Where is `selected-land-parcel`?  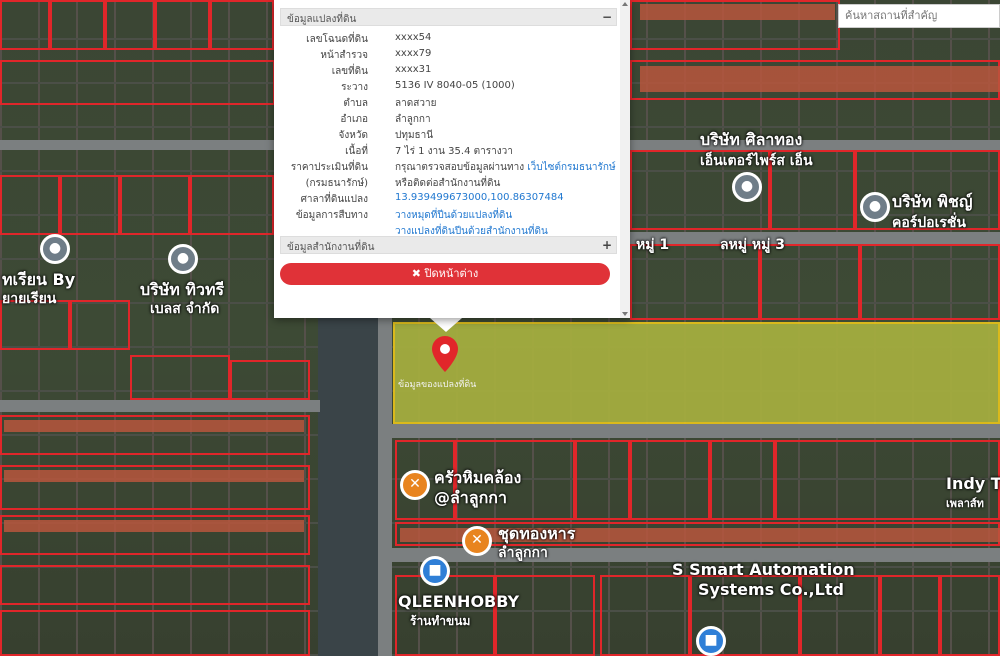 selected-land-parcel is located at coordinates (696, 373).